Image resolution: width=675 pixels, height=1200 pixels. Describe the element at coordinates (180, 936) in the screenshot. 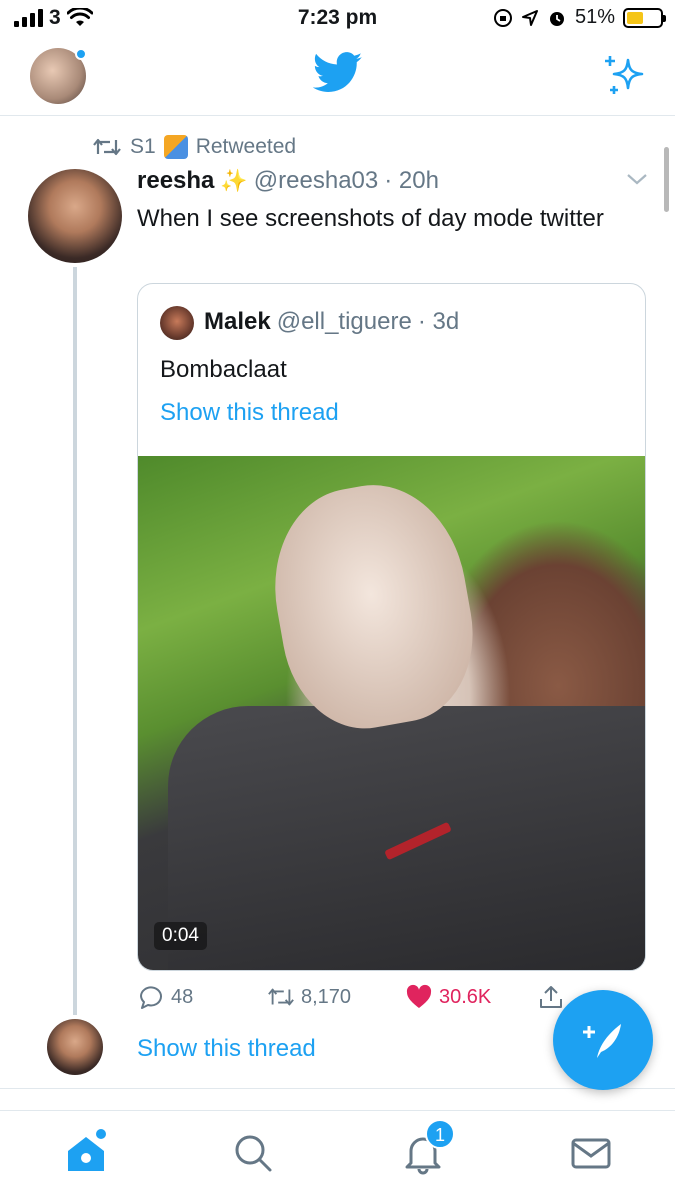

I see `video-duration: 0:04` at that location.